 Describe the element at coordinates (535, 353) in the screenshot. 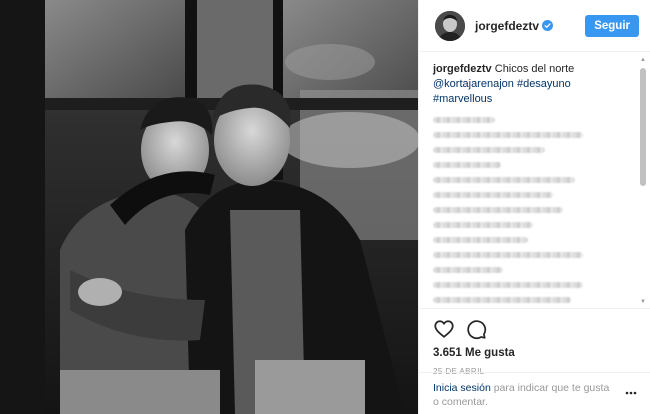

I see `likes-count: 3.651 Me gusta` at that location.